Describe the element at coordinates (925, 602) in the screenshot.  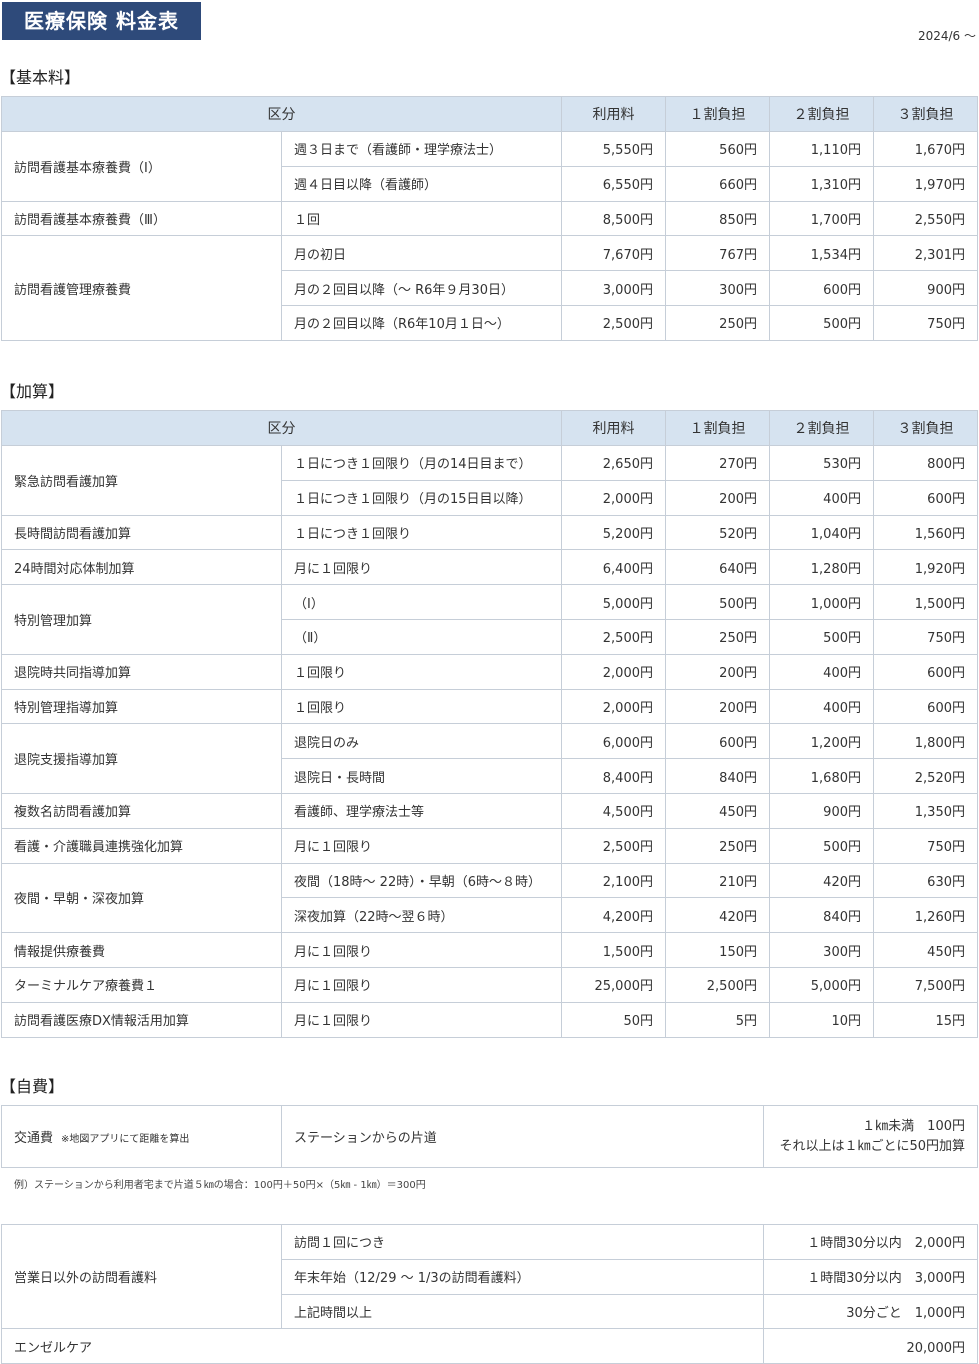
I see `copay-30pct: 1,500円` at that location.